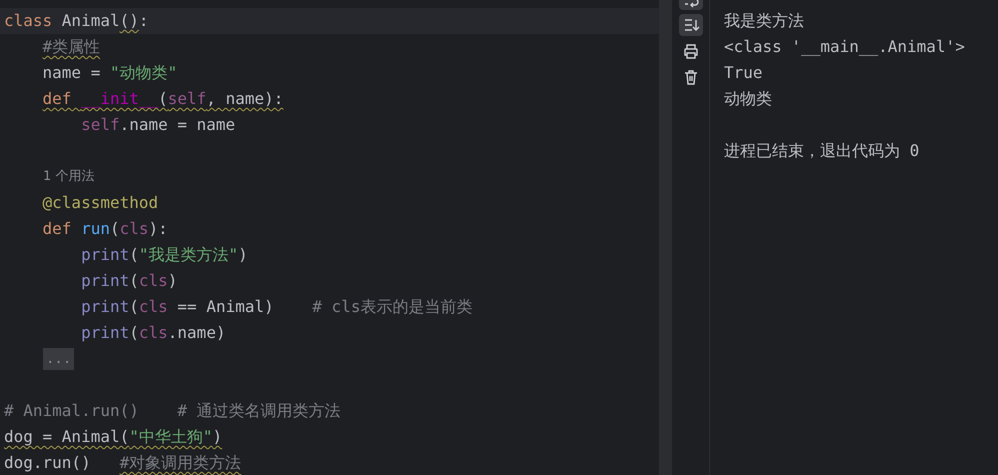 The width and height of the screenshot is (998, 475). Describe the element at coordinates (110, 73) in the screenshot. I see `code-line: name = "动物类"` at that location.